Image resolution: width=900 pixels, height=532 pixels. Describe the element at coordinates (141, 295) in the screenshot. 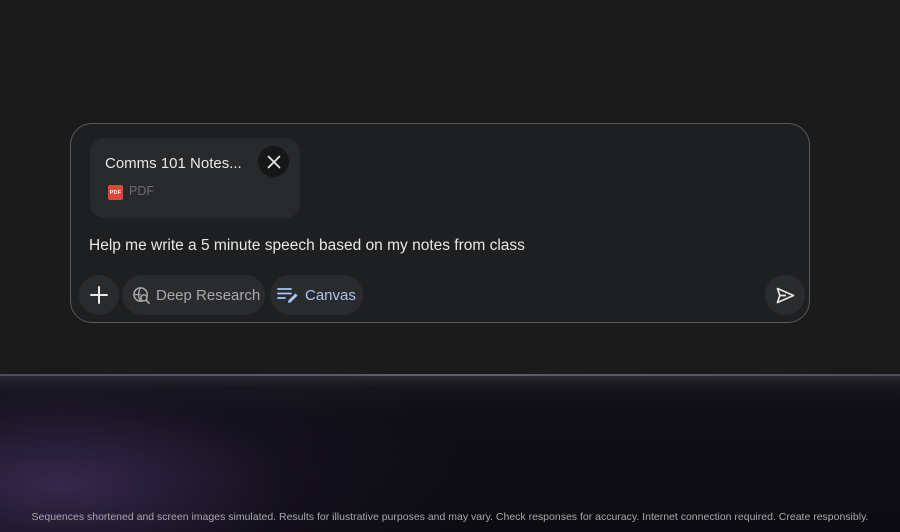

I see `globe-search-icon` at that location.